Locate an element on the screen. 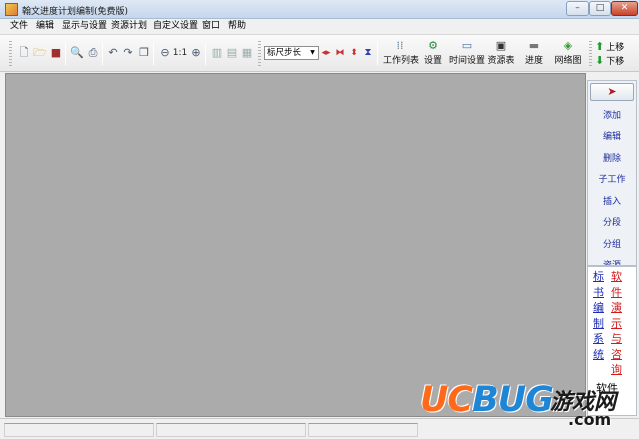 The height and width of the screenshot is (439, 639). zoom-out-icon: ⊖ is located at coordinates (165, 53).